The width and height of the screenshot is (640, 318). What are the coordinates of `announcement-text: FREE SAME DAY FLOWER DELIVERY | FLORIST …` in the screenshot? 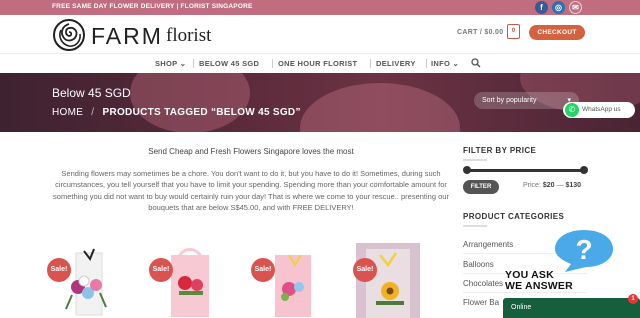 It's located at (152, 6).